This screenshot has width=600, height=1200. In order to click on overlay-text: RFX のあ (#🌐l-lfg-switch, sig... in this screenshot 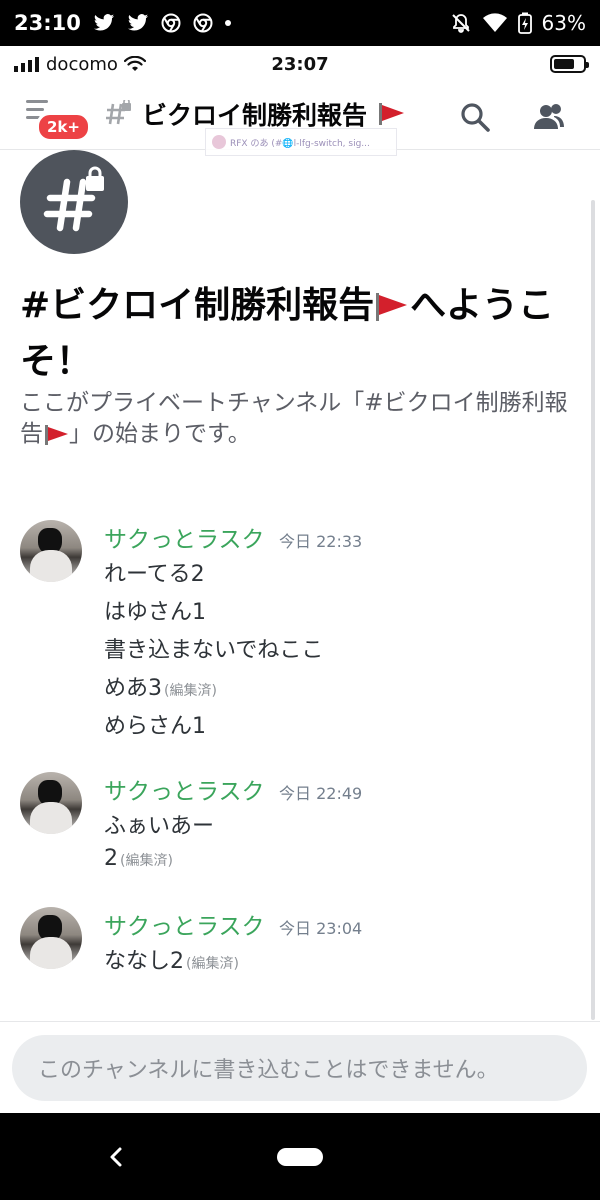, I will do `click(300, 143)`.